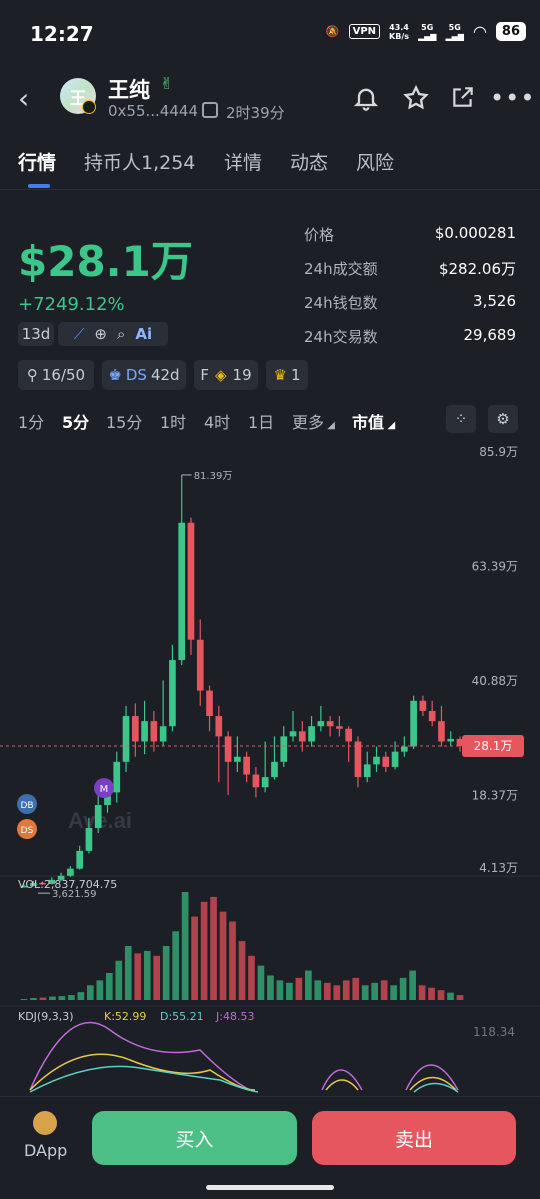 The width and height of the screenshot is (540, 1199). What do you see at coordinates (366, 101) in the screenshot?
I see `bell-icon` at bounding box center [366, 101].